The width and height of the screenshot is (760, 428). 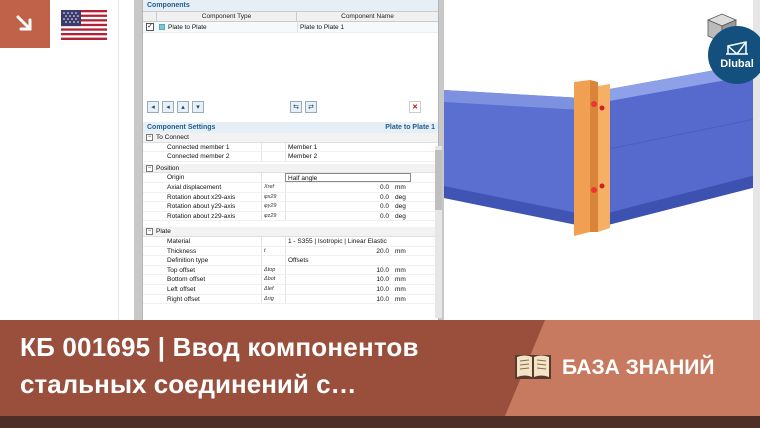 I want to click on group-to-connect: − To Connect, so click(x=290, y=138).